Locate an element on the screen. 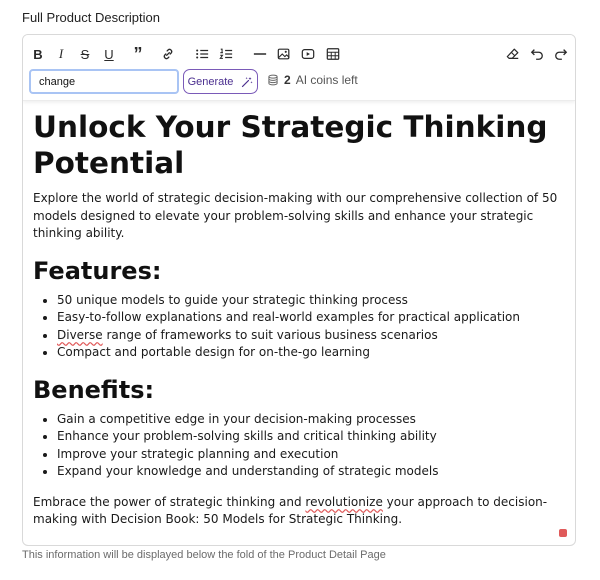 This screenshot has height=580, width=600. bold-button: B is located at coordinates (38, 54).